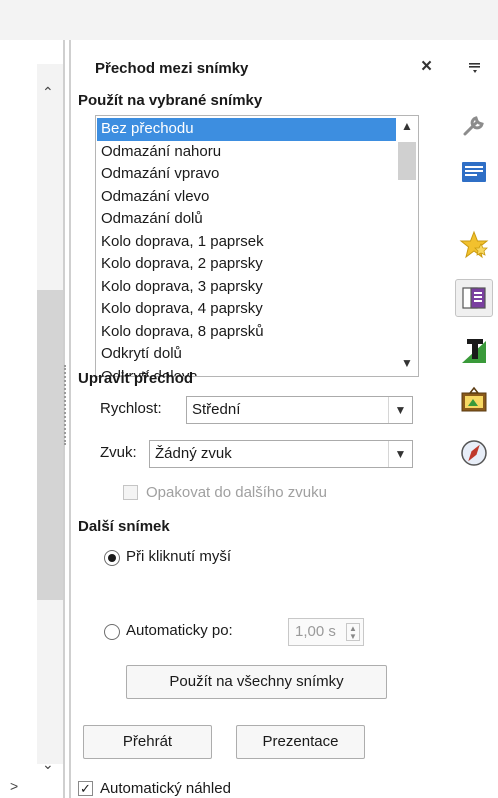  Describe the element at coordinates (474, 125) in the screenshot. I see `properties-wrench-icon` at that location.